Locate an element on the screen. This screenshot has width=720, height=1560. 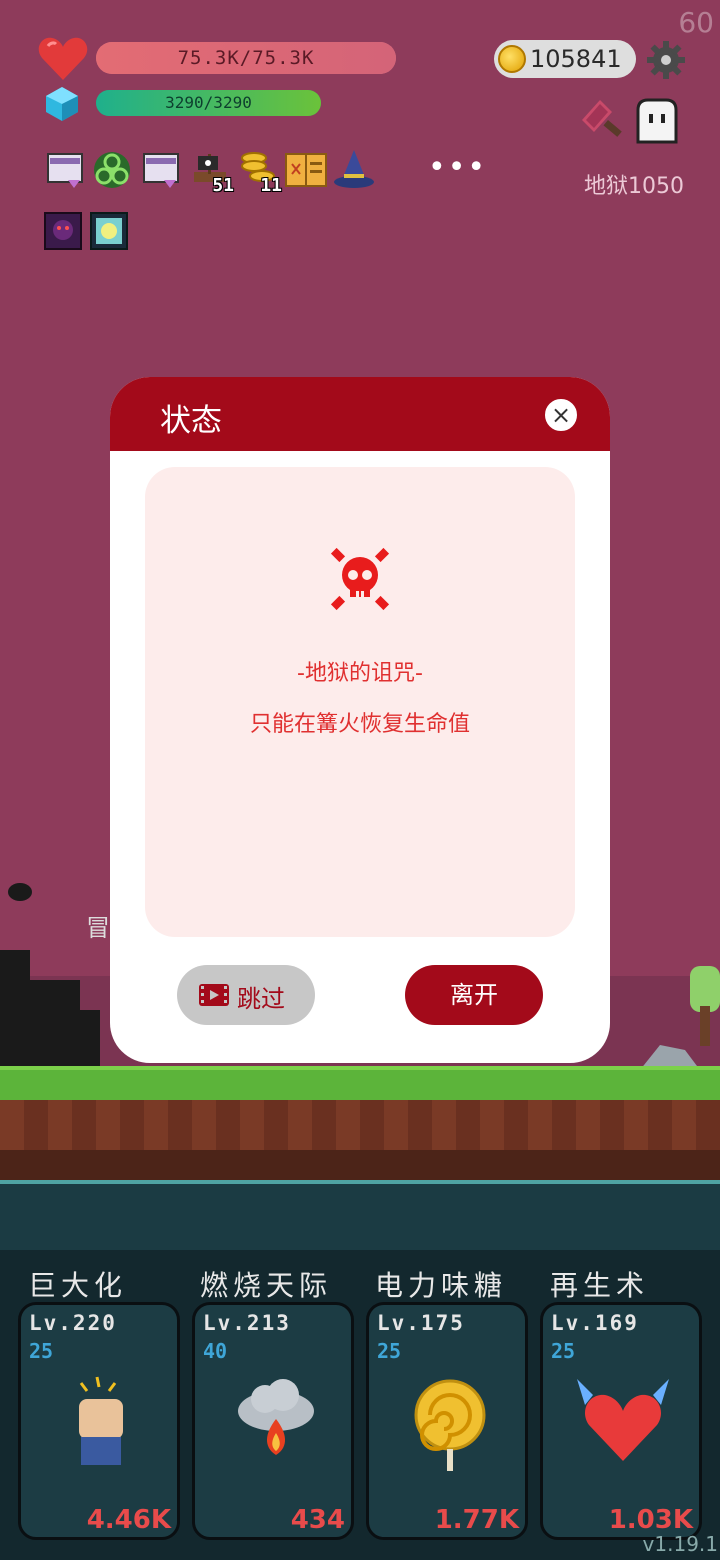
mana-bar: 3290/3290 is located at coordinates (208, 103).